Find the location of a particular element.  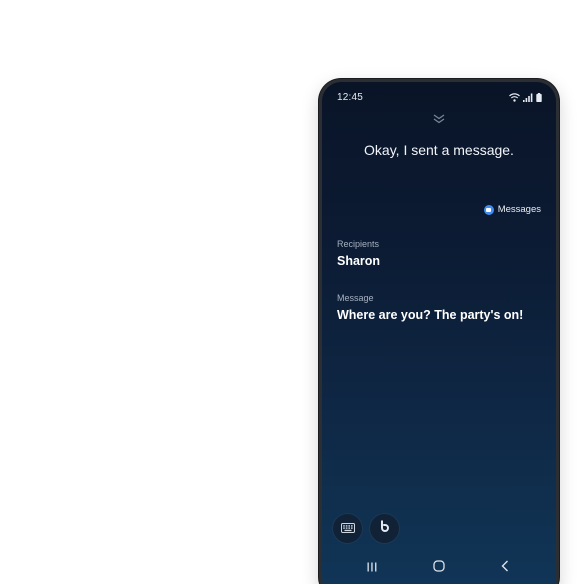

input-buttons is located at coordinates (366, 528).